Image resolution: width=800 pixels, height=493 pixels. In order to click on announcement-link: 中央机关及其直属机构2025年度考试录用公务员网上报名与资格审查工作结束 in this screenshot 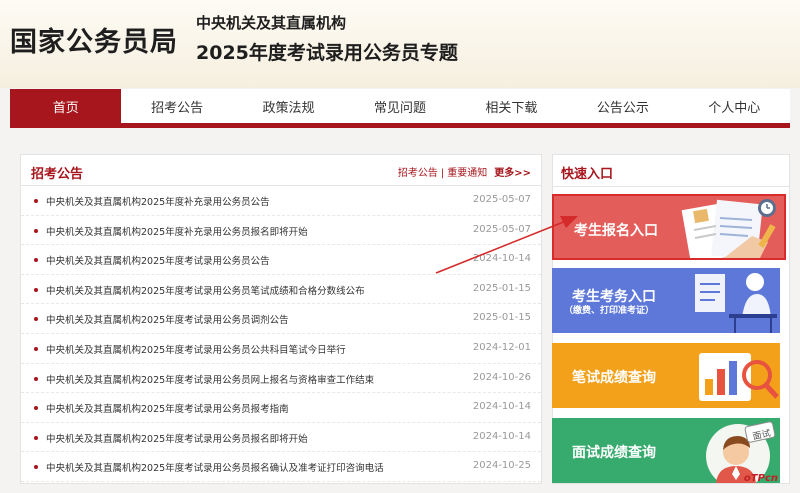, I will do `click(210, 379)`.